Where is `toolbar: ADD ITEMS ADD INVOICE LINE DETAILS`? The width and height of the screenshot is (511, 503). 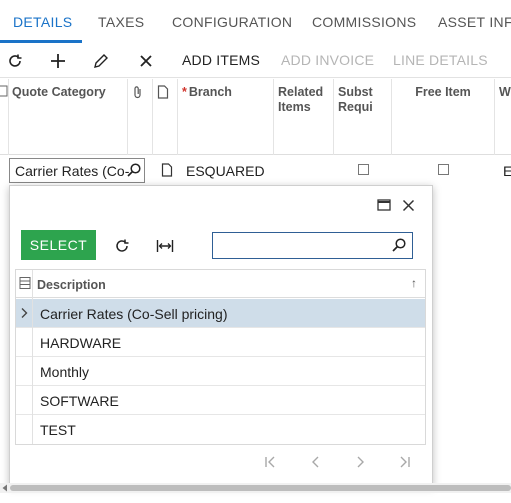
toolbar: ADD ITEMS ADD INVOICE LINE DETAILS is located at coordinates (255, 61).